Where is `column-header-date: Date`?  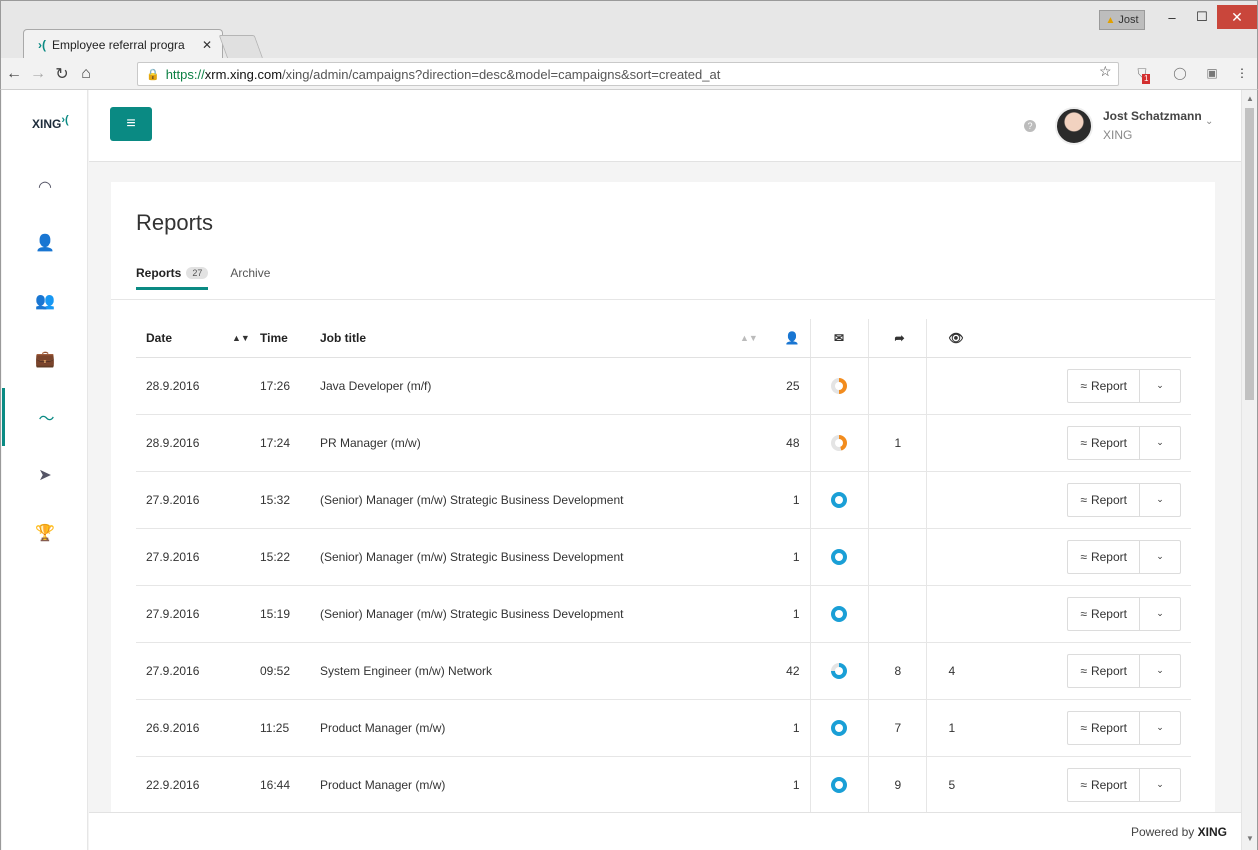 column-header-date: Date is located at coordinates (184, 338).